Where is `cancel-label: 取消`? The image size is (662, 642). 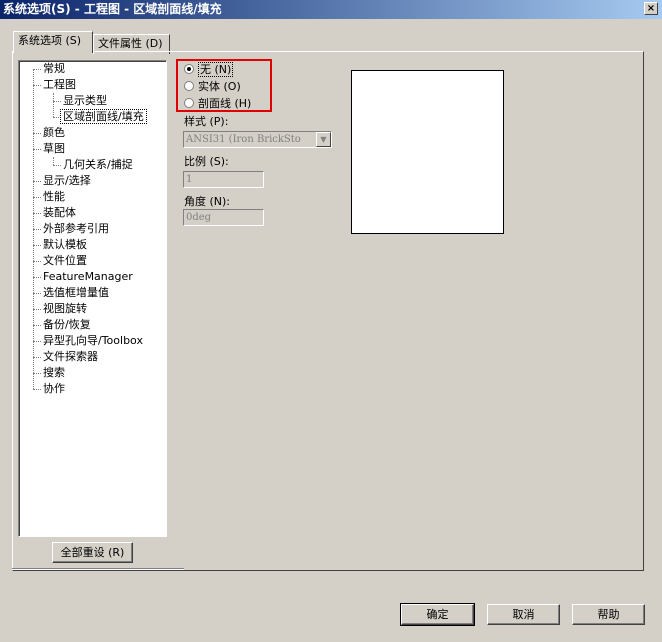 cancel-label: 取消 is located at coordinates (523, 614).